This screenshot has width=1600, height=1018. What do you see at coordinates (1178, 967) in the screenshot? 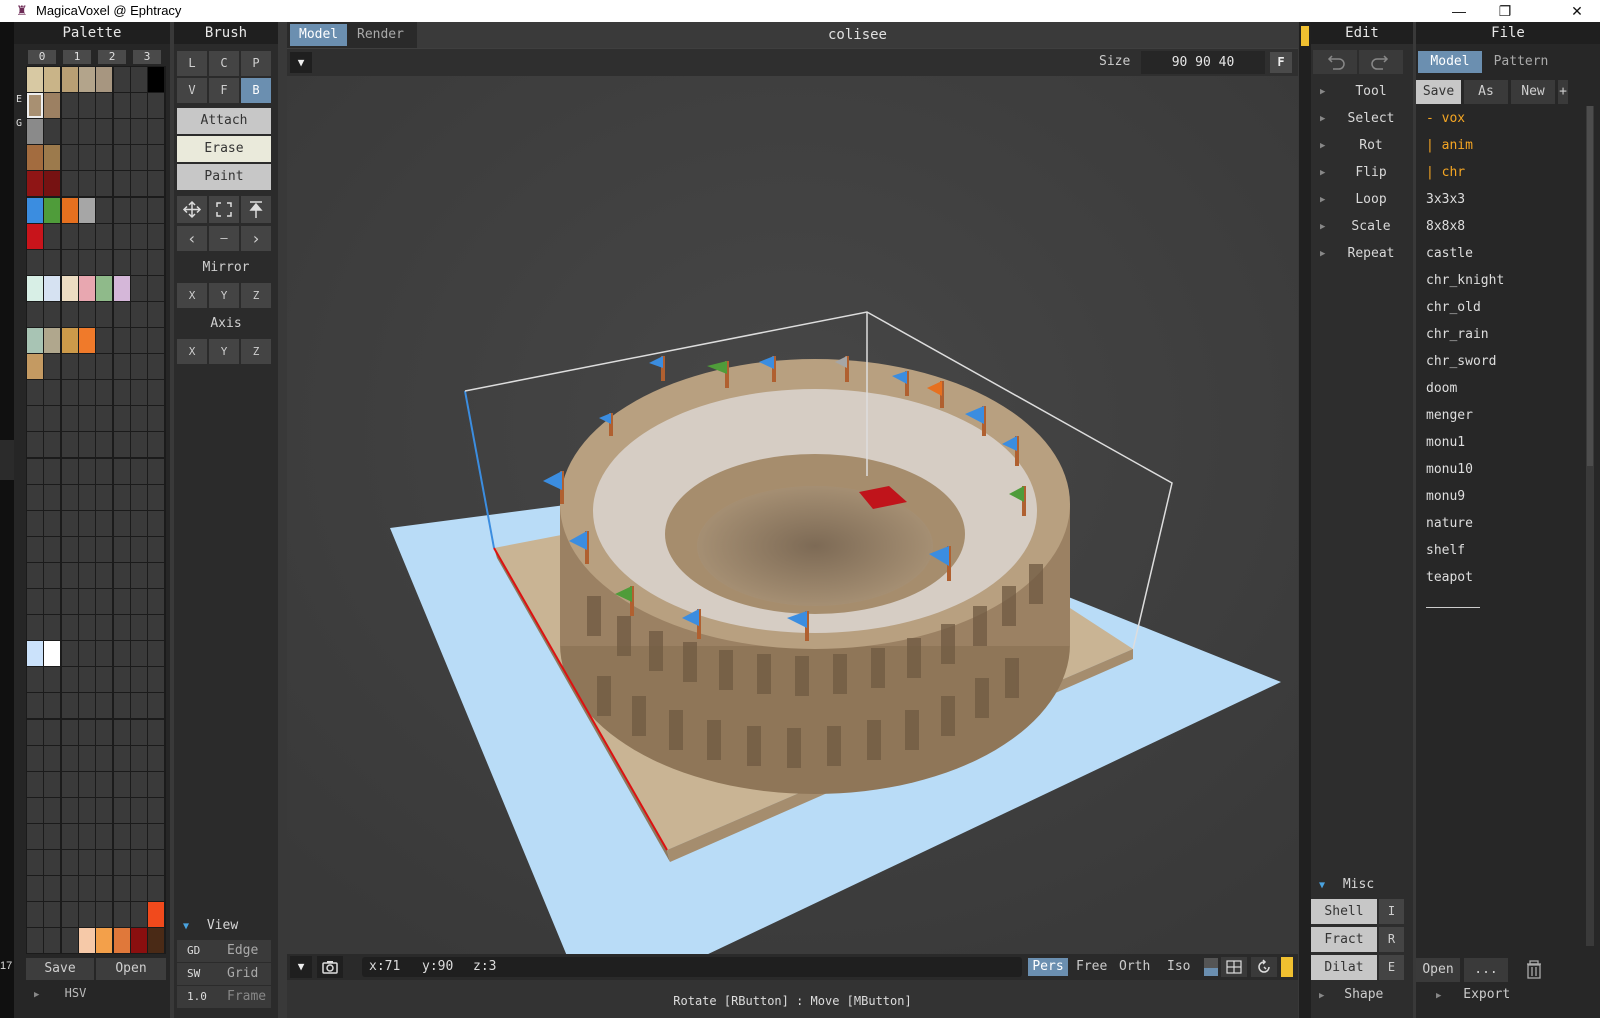
I see `isometric-button: Iso` at bounding box center [1178, 967].